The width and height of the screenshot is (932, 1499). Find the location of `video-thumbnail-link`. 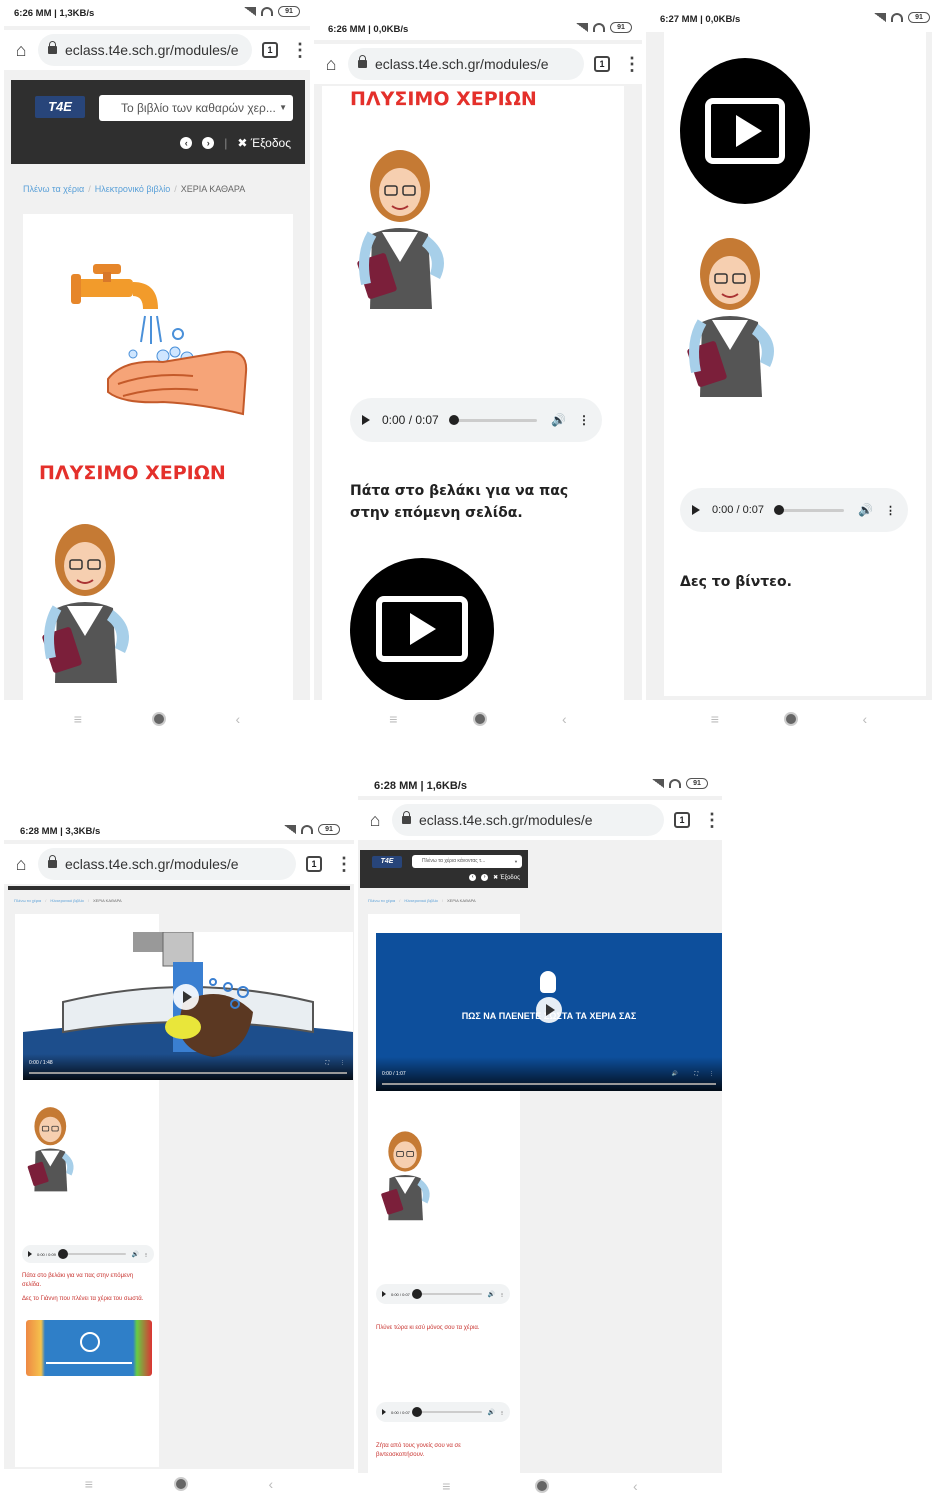

video-thumbnail-link is located at coordinates (89, 1348).